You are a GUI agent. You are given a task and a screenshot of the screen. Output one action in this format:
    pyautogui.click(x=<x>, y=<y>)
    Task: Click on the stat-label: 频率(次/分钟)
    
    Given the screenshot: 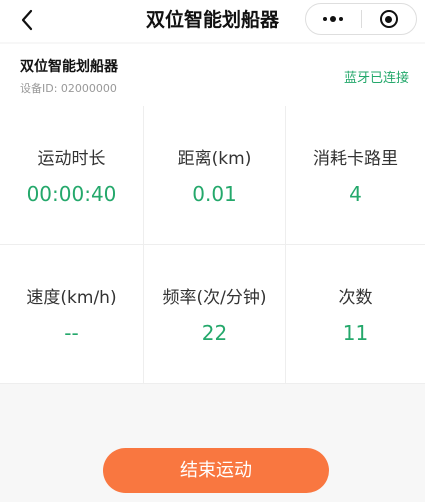 What is the action you would take?
    pyautogui.click(x=214, y=298)
    